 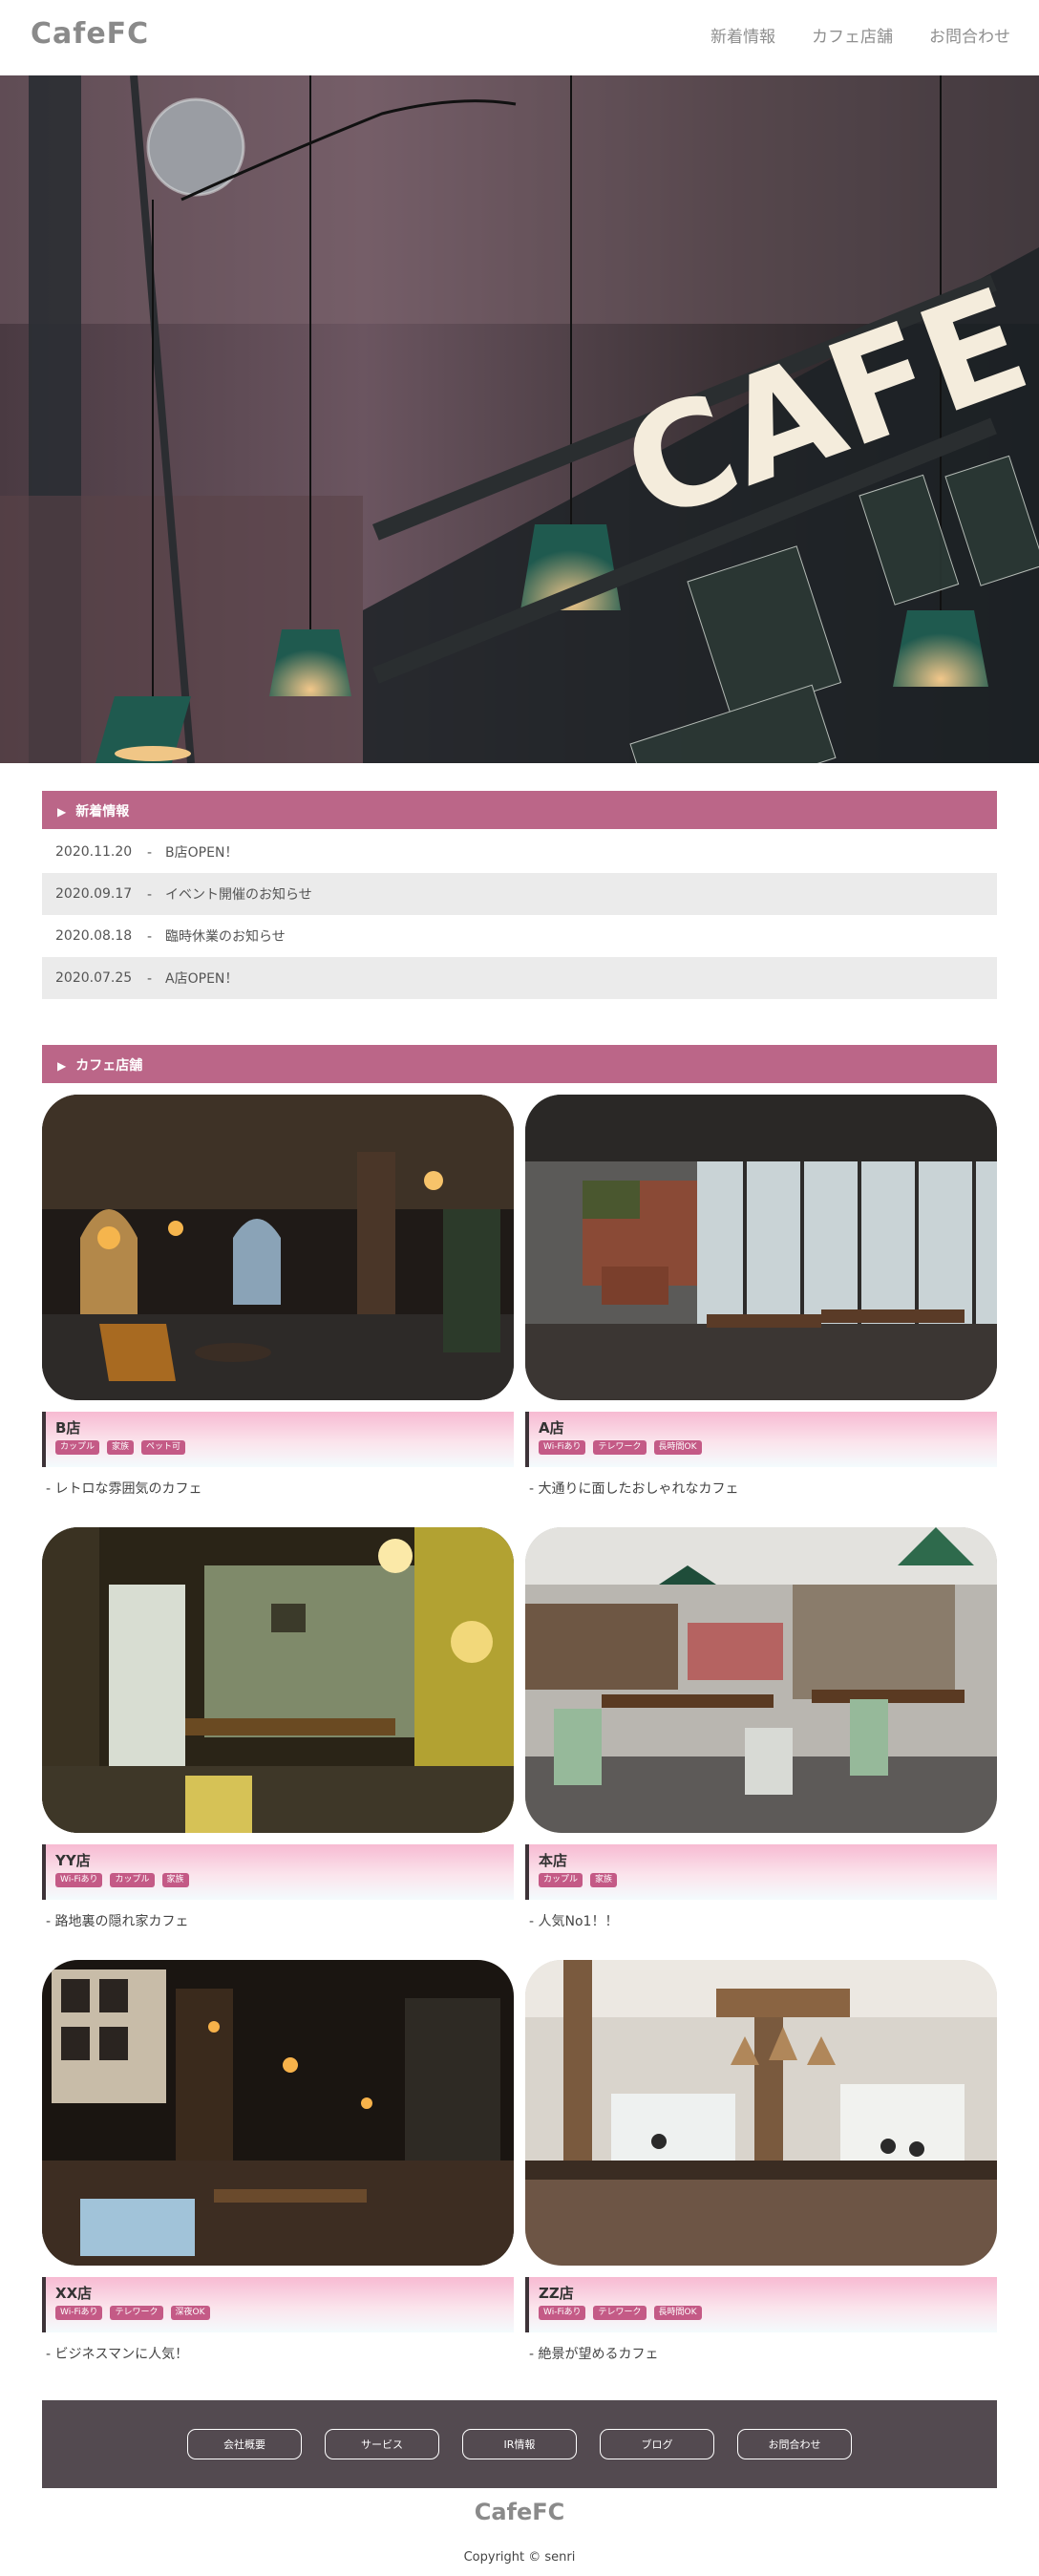 What do you see at coordinates (519, 1064) in the screenshot?
I see `shops-section-header: ▶ カフェ店舗` at bounding box center [519, 1064].